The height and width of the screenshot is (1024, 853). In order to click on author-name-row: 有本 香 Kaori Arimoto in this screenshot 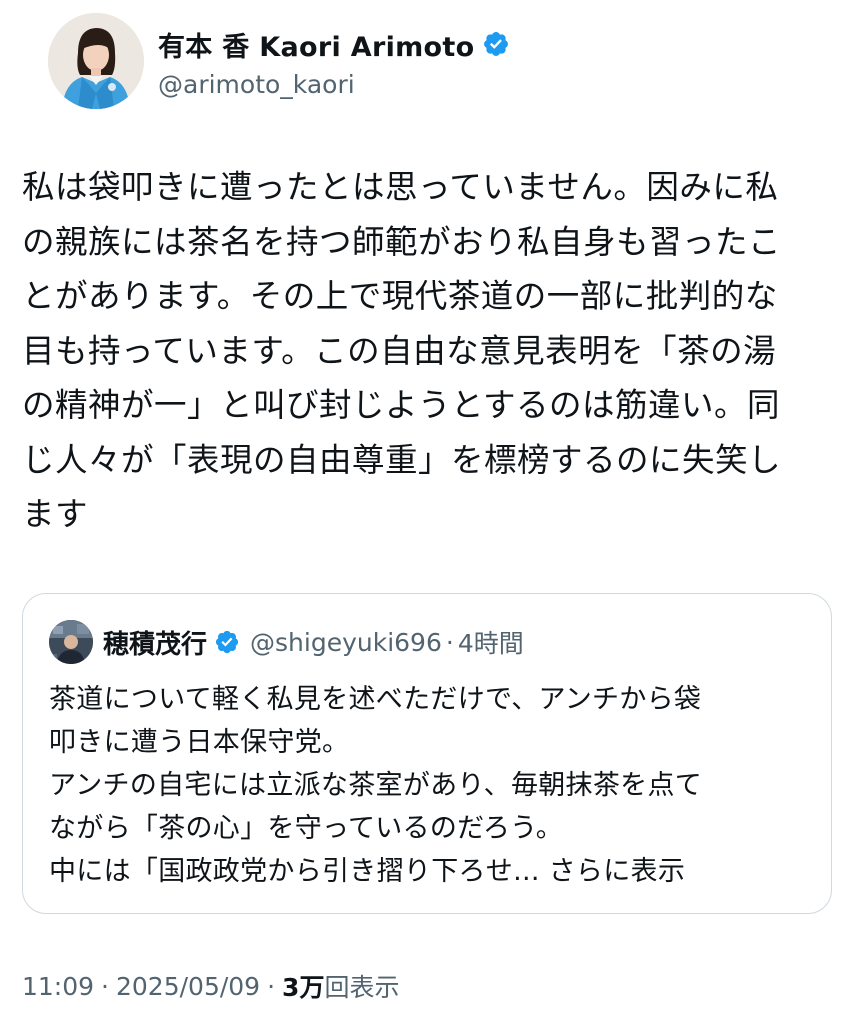, I will do `click(334, 44)`.